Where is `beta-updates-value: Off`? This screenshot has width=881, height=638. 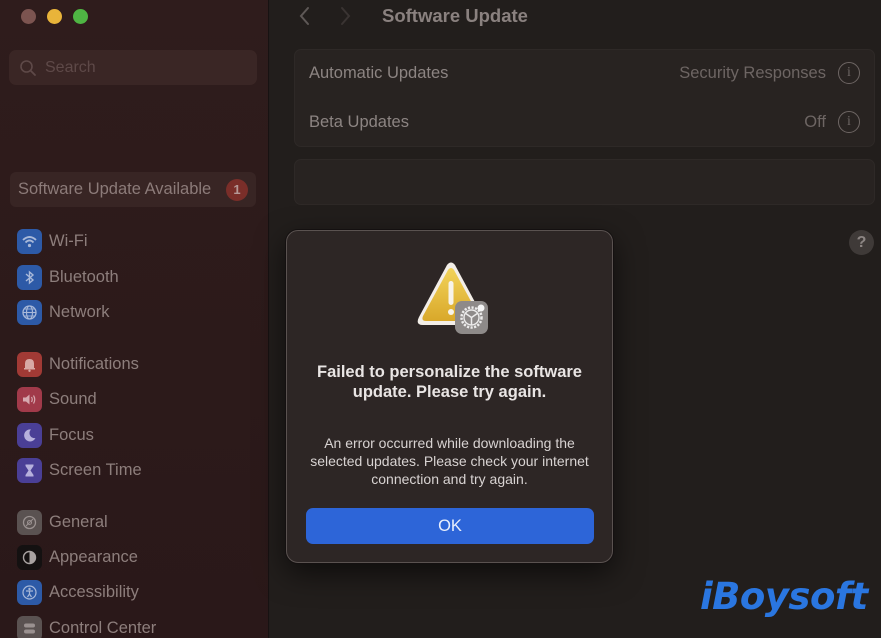 beta-updates-value: Off is located at coordinates (815, 121).